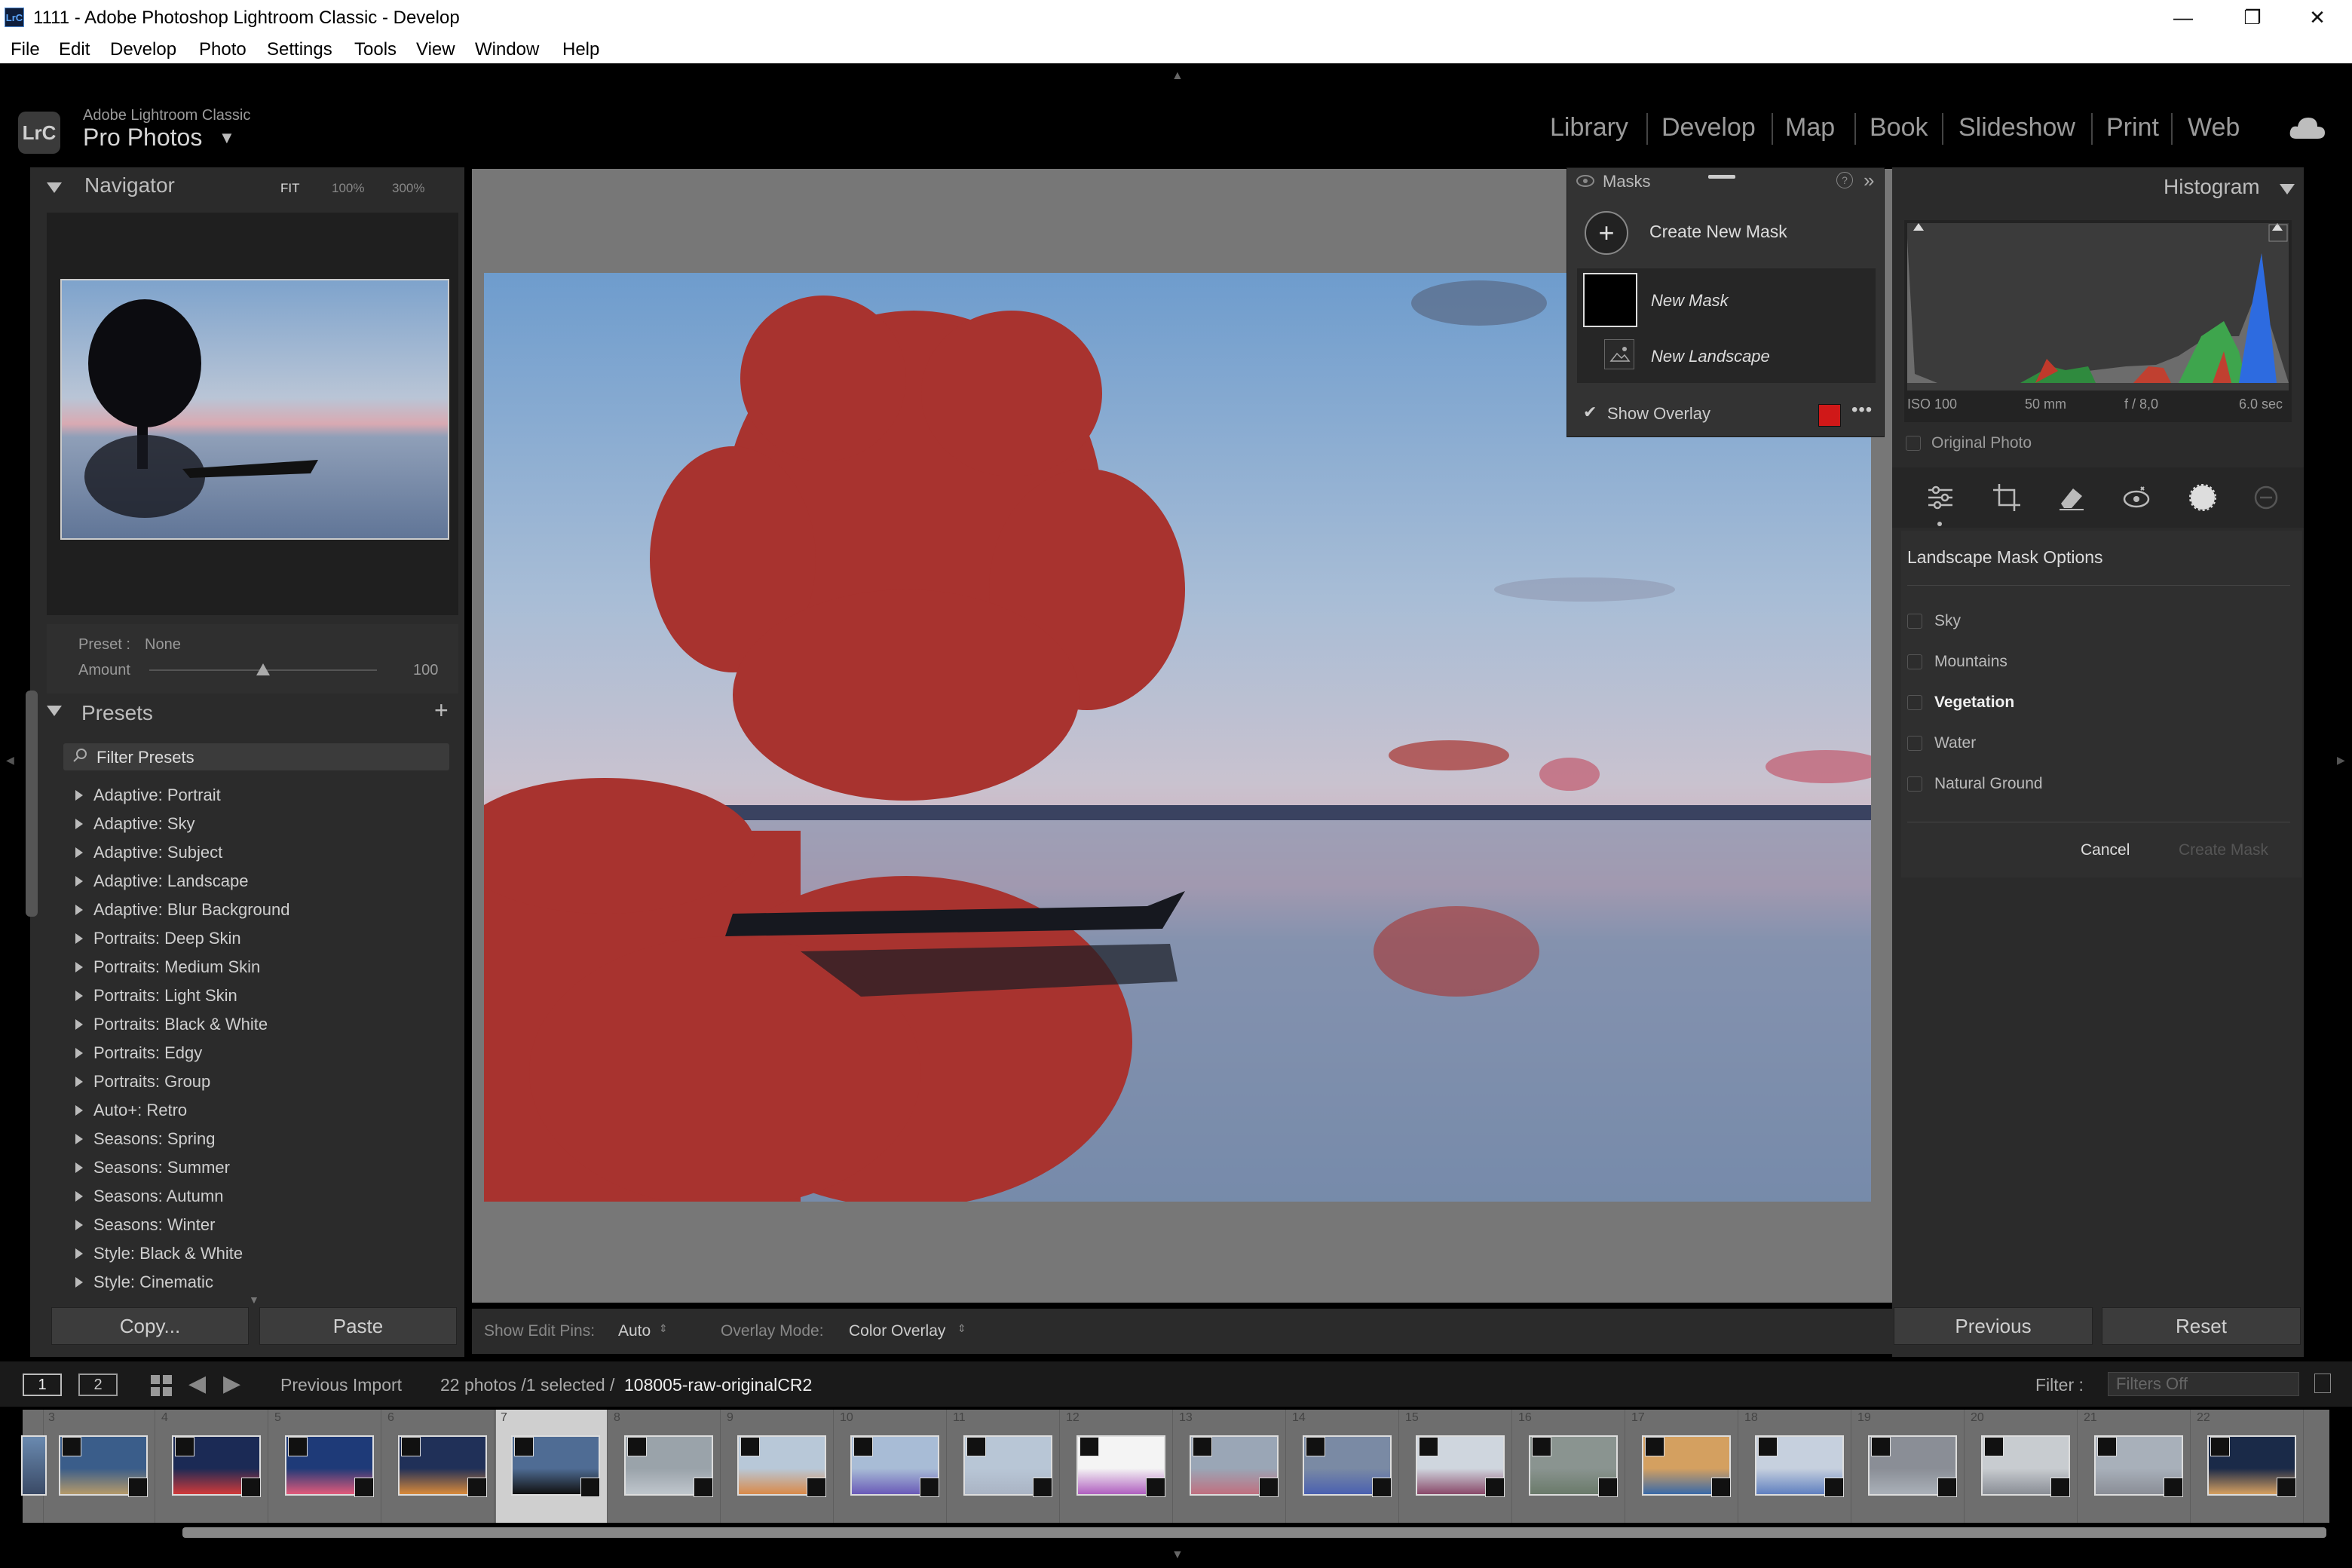  Describe the element at coordinates (375, 49) in the screenshot. I see `menu-tools: Tools` at that location.